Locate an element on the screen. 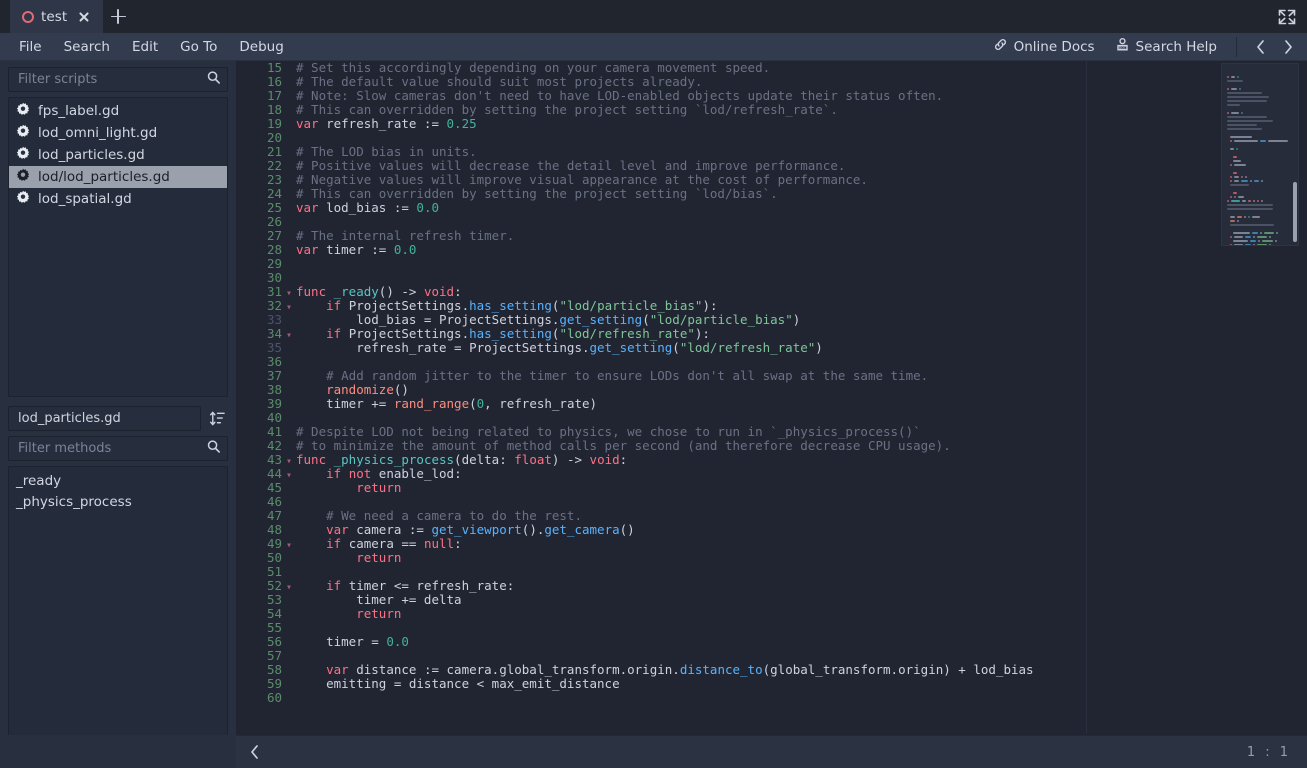  method-list-item: _physics_process is located at coordinates (118, 501).